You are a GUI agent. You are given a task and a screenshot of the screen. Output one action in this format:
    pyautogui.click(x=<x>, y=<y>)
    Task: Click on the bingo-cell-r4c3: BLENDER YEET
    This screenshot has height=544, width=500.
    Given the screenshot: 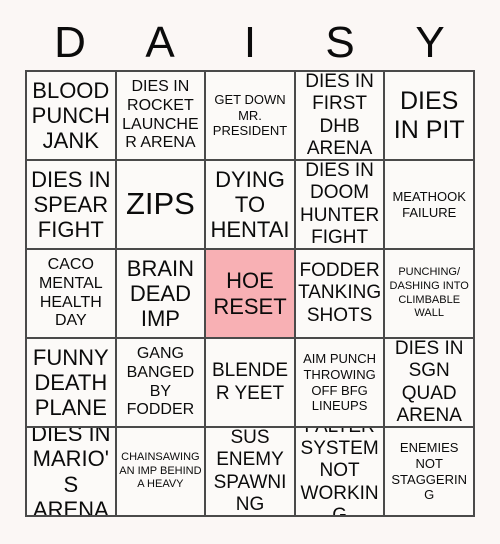 What is the action you would take?
    pyautogui.click(x=251, y=383)
    